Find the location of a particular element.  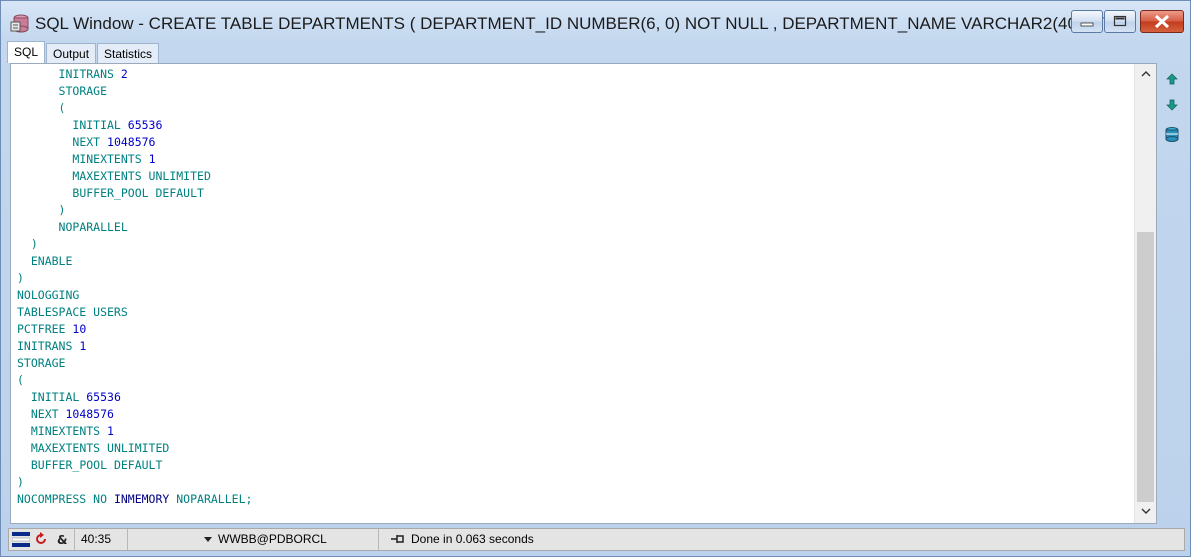

code-line: TABLESPACE USERS is located at coordinates (134, 312).